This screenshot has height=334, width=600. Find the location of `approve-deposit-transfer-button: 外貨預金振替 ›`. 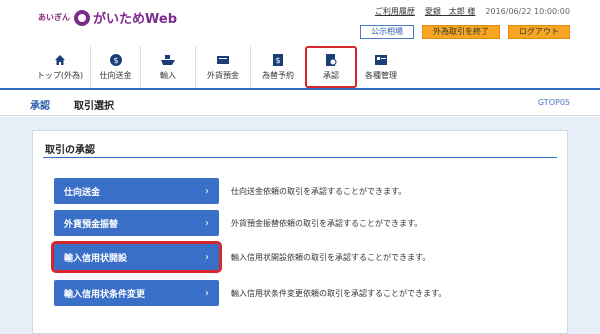

approve-deposit-transfer-button: 外貨預金振替 › is located at coordinates (136, 223).